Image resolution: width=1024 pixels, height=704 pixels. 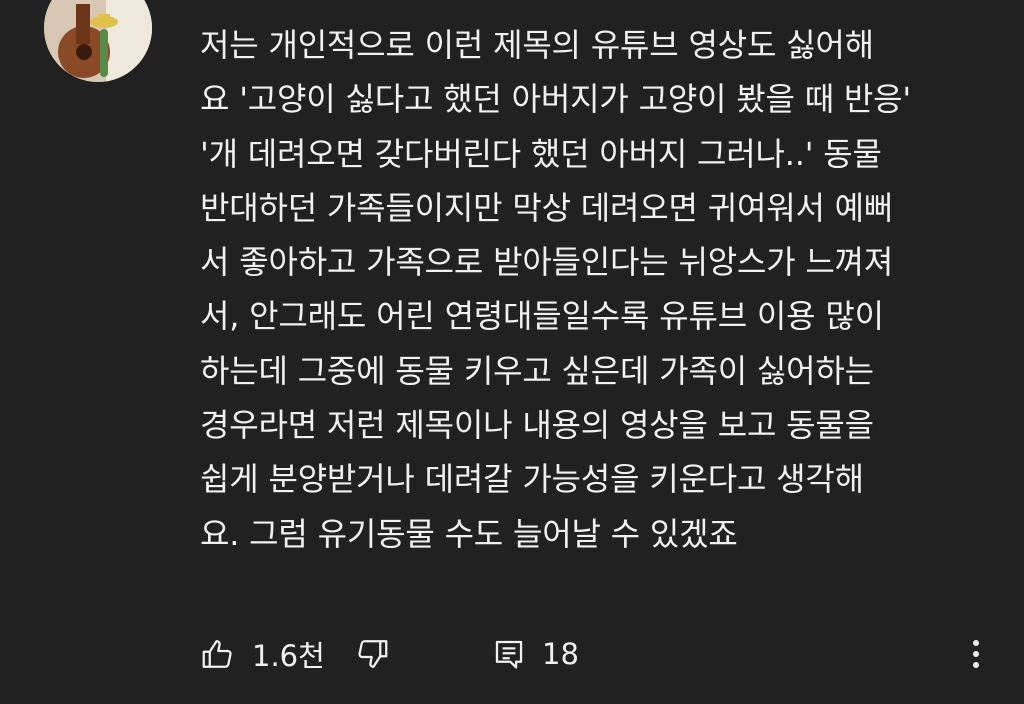 What do you see at coordinates (547, 262) in the screenshot?
I see `comment-line: 서 좋아하고 가족으로 받아들인다는 뉘앙스가 느껴져` at bounding box center [547, 262].